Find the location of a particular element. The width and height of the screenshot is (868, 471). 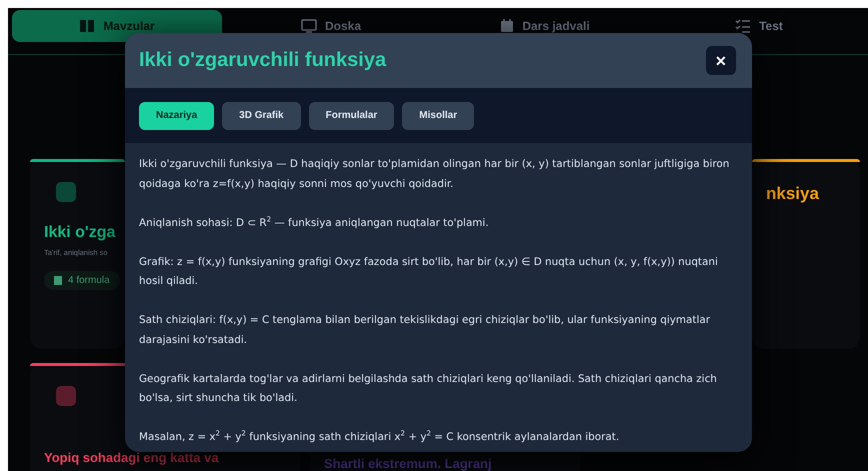

board-icon is located at coordinates (308, 26).